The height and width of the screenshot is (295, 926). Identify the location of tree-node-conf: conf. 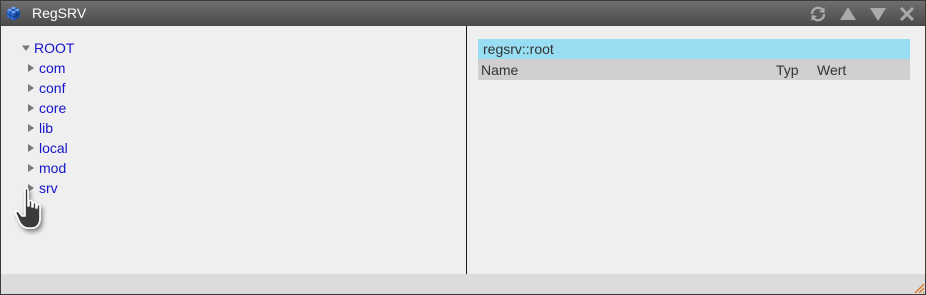
(45, 88).